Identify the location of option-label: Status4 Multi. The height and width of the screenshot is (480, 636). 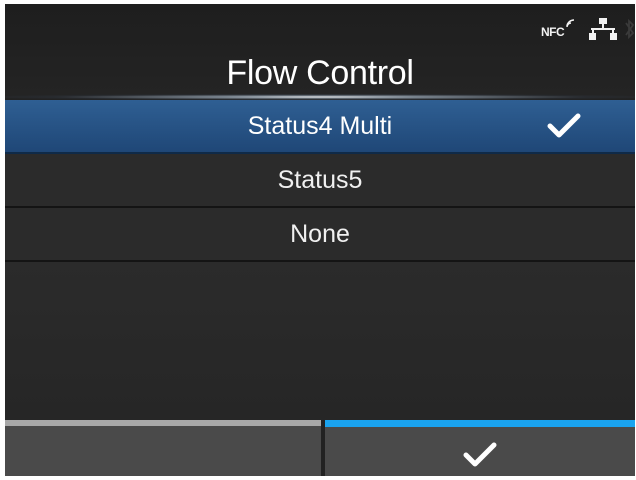
(320, 126).